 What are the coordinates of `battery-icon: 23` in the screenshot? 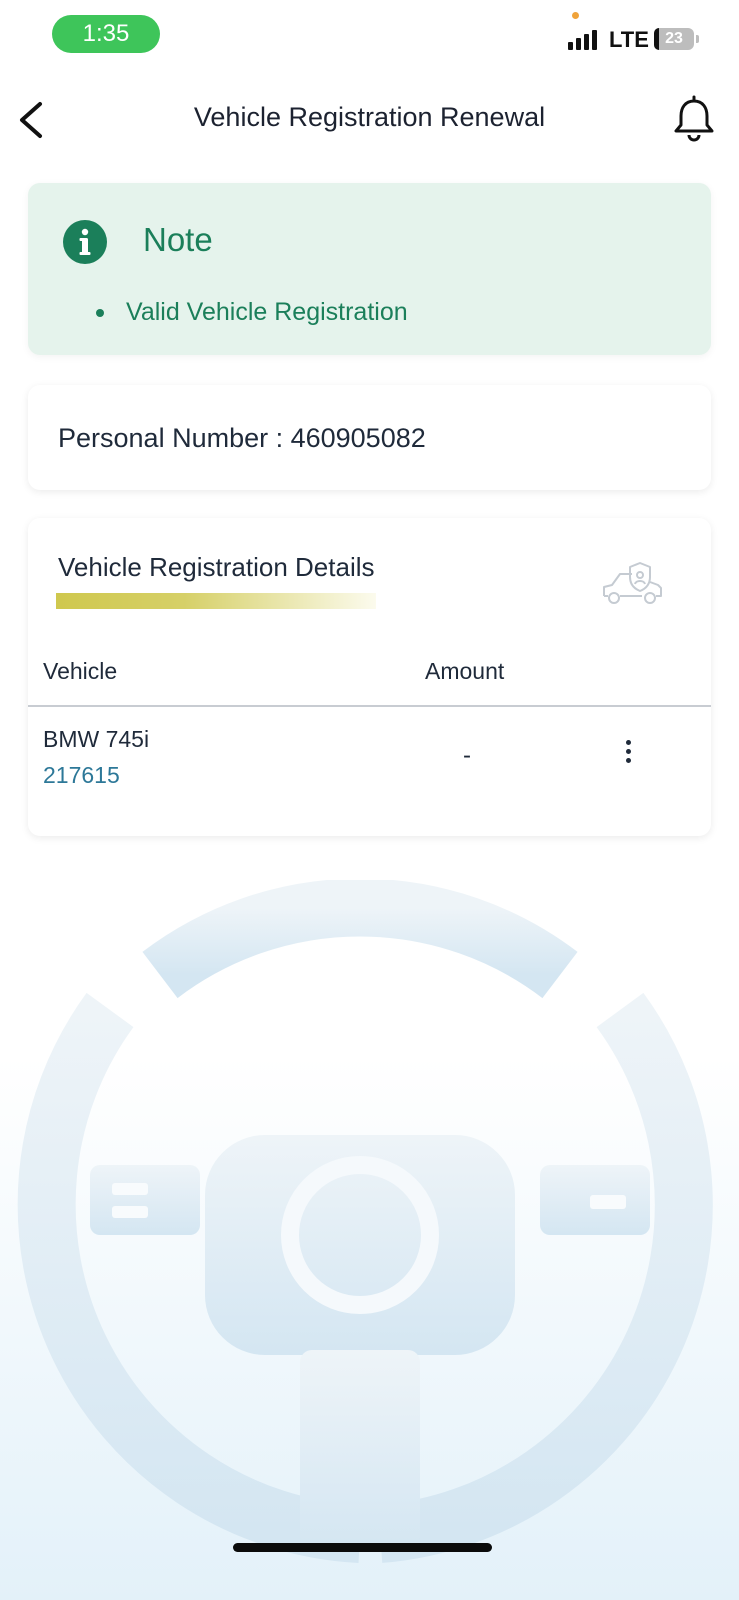 It's located at (676, 39).